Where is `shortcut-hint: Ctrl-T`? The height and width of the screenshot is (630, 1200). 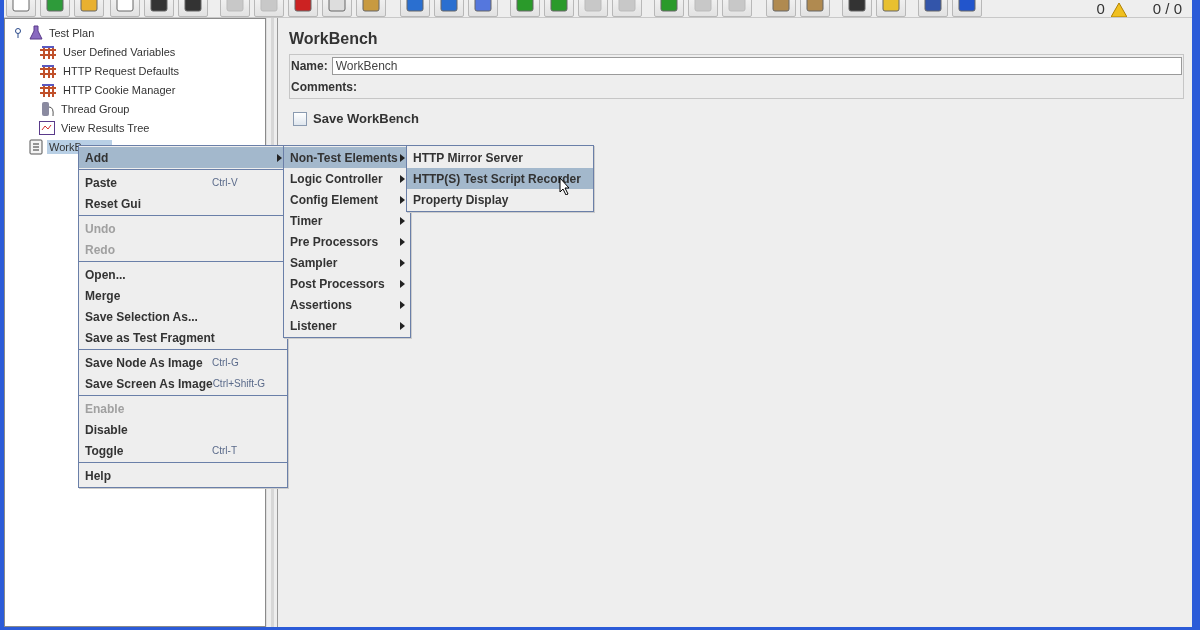 shortcut-hint: Ctrl-T is located at coordinates (225, 450).